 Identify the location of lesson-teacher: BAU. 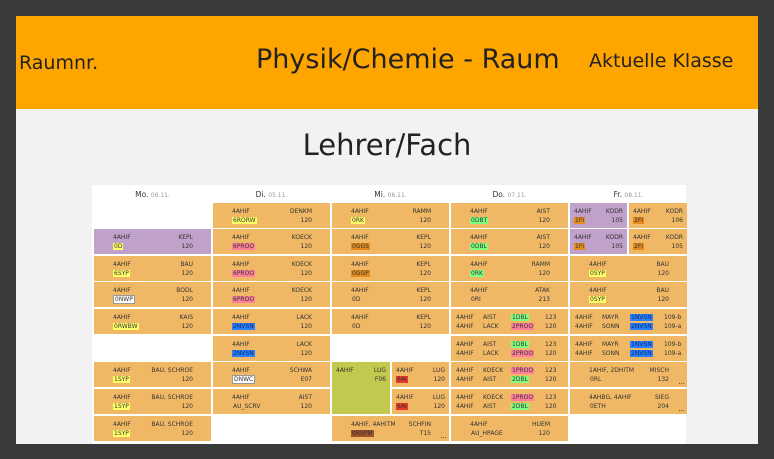
(662, 290).